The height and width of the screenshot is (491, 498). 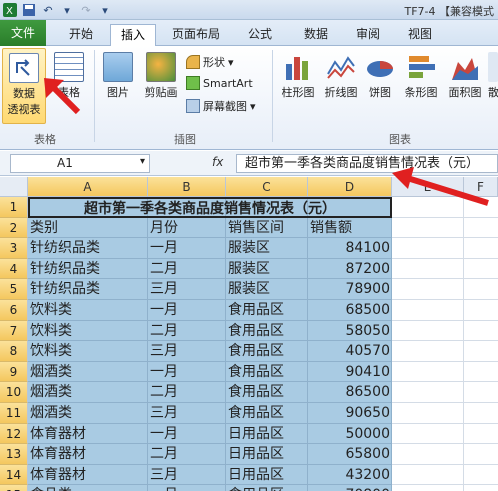 I want to click on tab-file: 文件, so click(x=23, y=33).